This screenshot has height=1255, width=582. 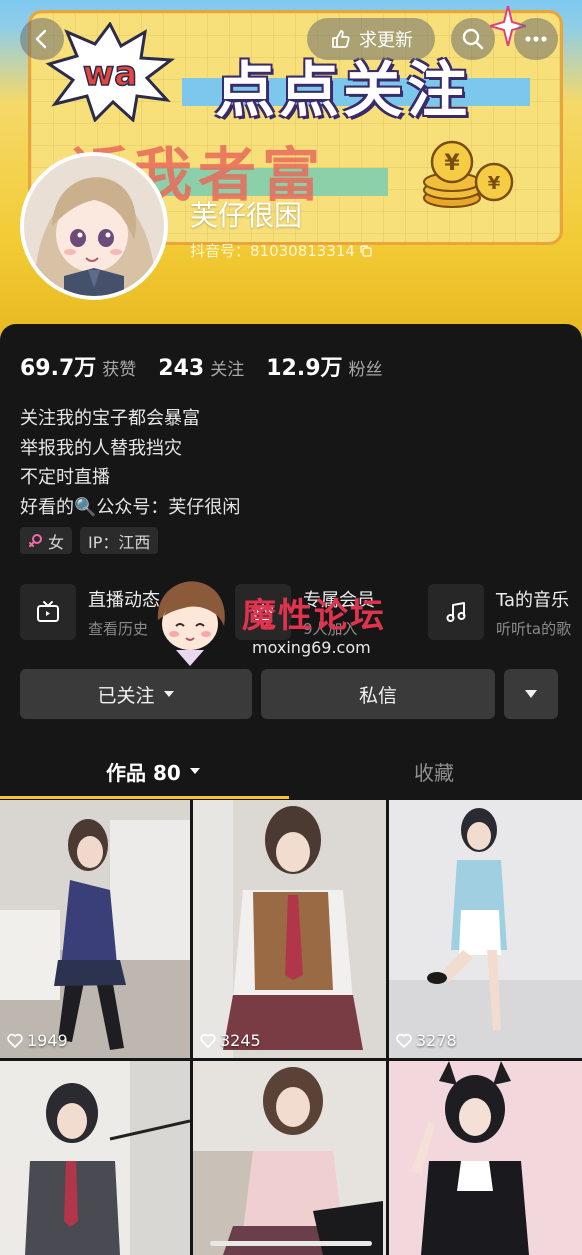 I want to click on tab-favorites-label: 收藏, so click(x=434, y=772).